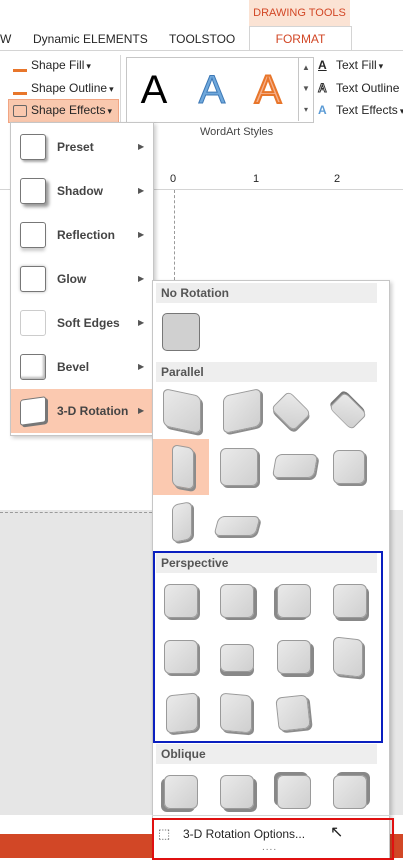 This screenshot has width=403, height=860. I want to click on bevel-icon, so click(33, 367).